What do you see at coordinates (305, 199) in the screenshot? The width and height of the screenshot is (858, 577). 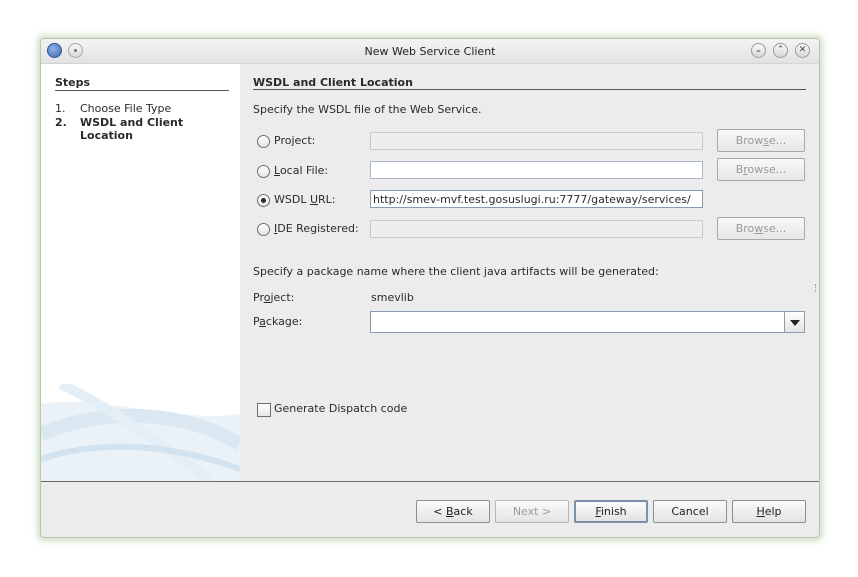 I see `wsdl-url-radio-label: WSDL URL:` at bounding box center [305, 199].